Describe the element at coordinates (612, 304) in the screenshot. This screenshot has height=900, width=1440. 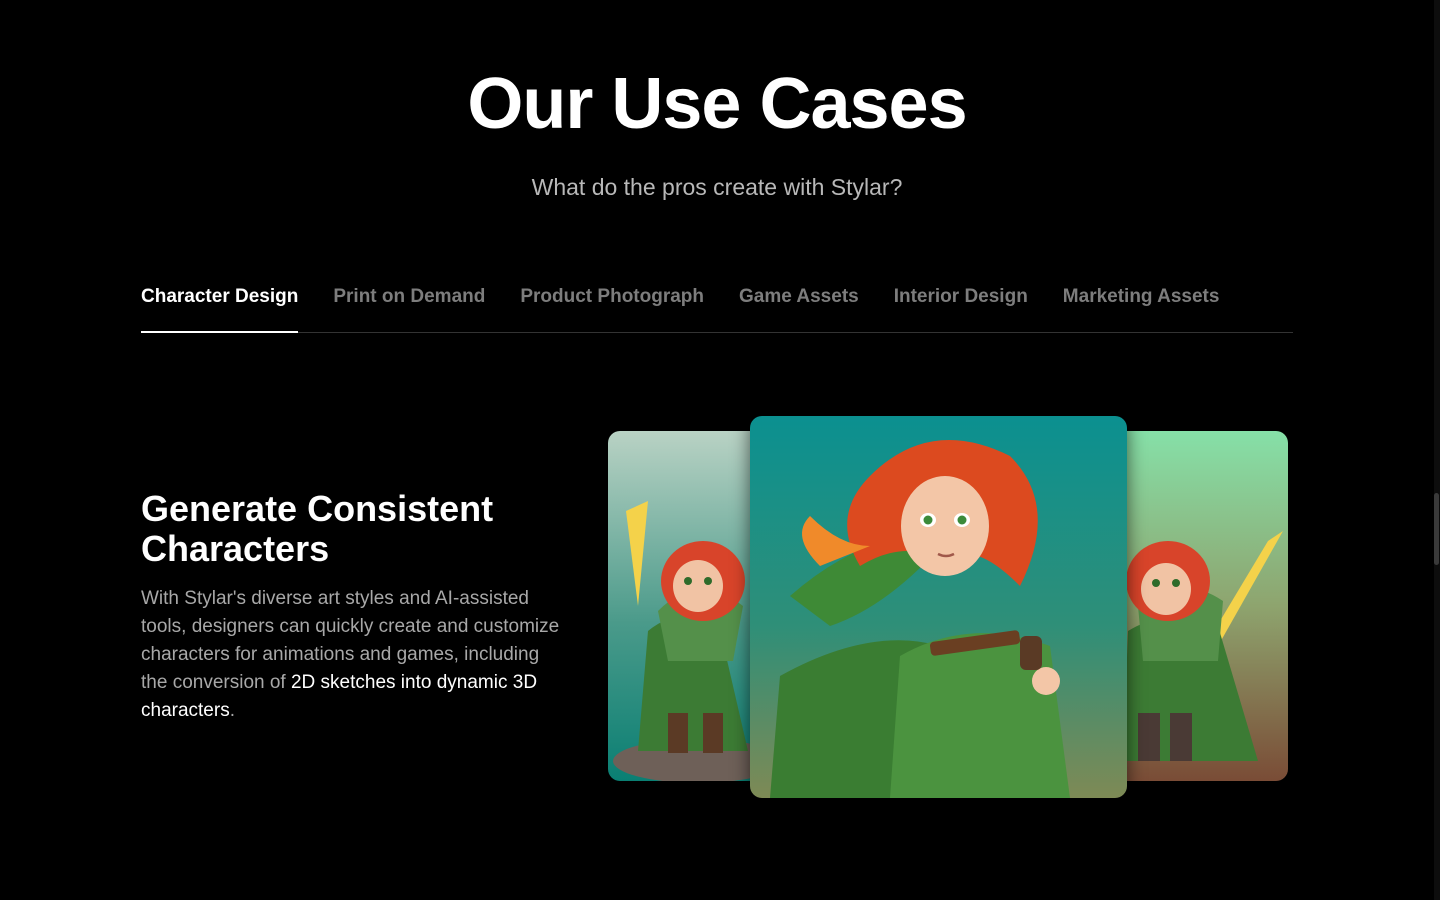
I see `tab-product-photograph: Product Photograph` at that location.